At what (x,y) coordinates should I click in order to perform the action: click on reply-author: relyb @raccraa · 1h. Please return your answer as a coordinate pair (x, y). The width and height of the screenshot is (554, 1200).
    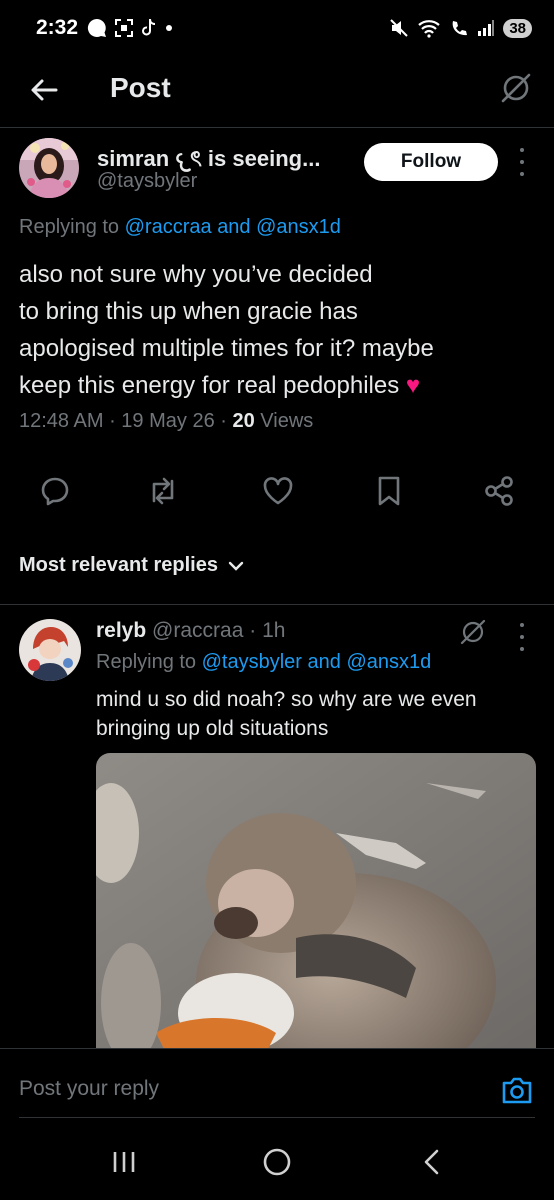
    Looking at the image, I should click on (190, 631).